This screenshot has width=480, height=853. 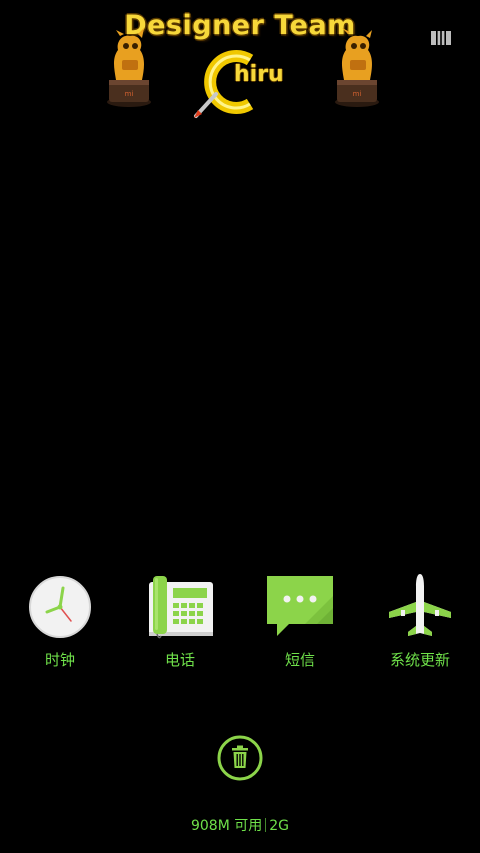 I want to click on logo-text: hiru, so click(x=259, y=74).